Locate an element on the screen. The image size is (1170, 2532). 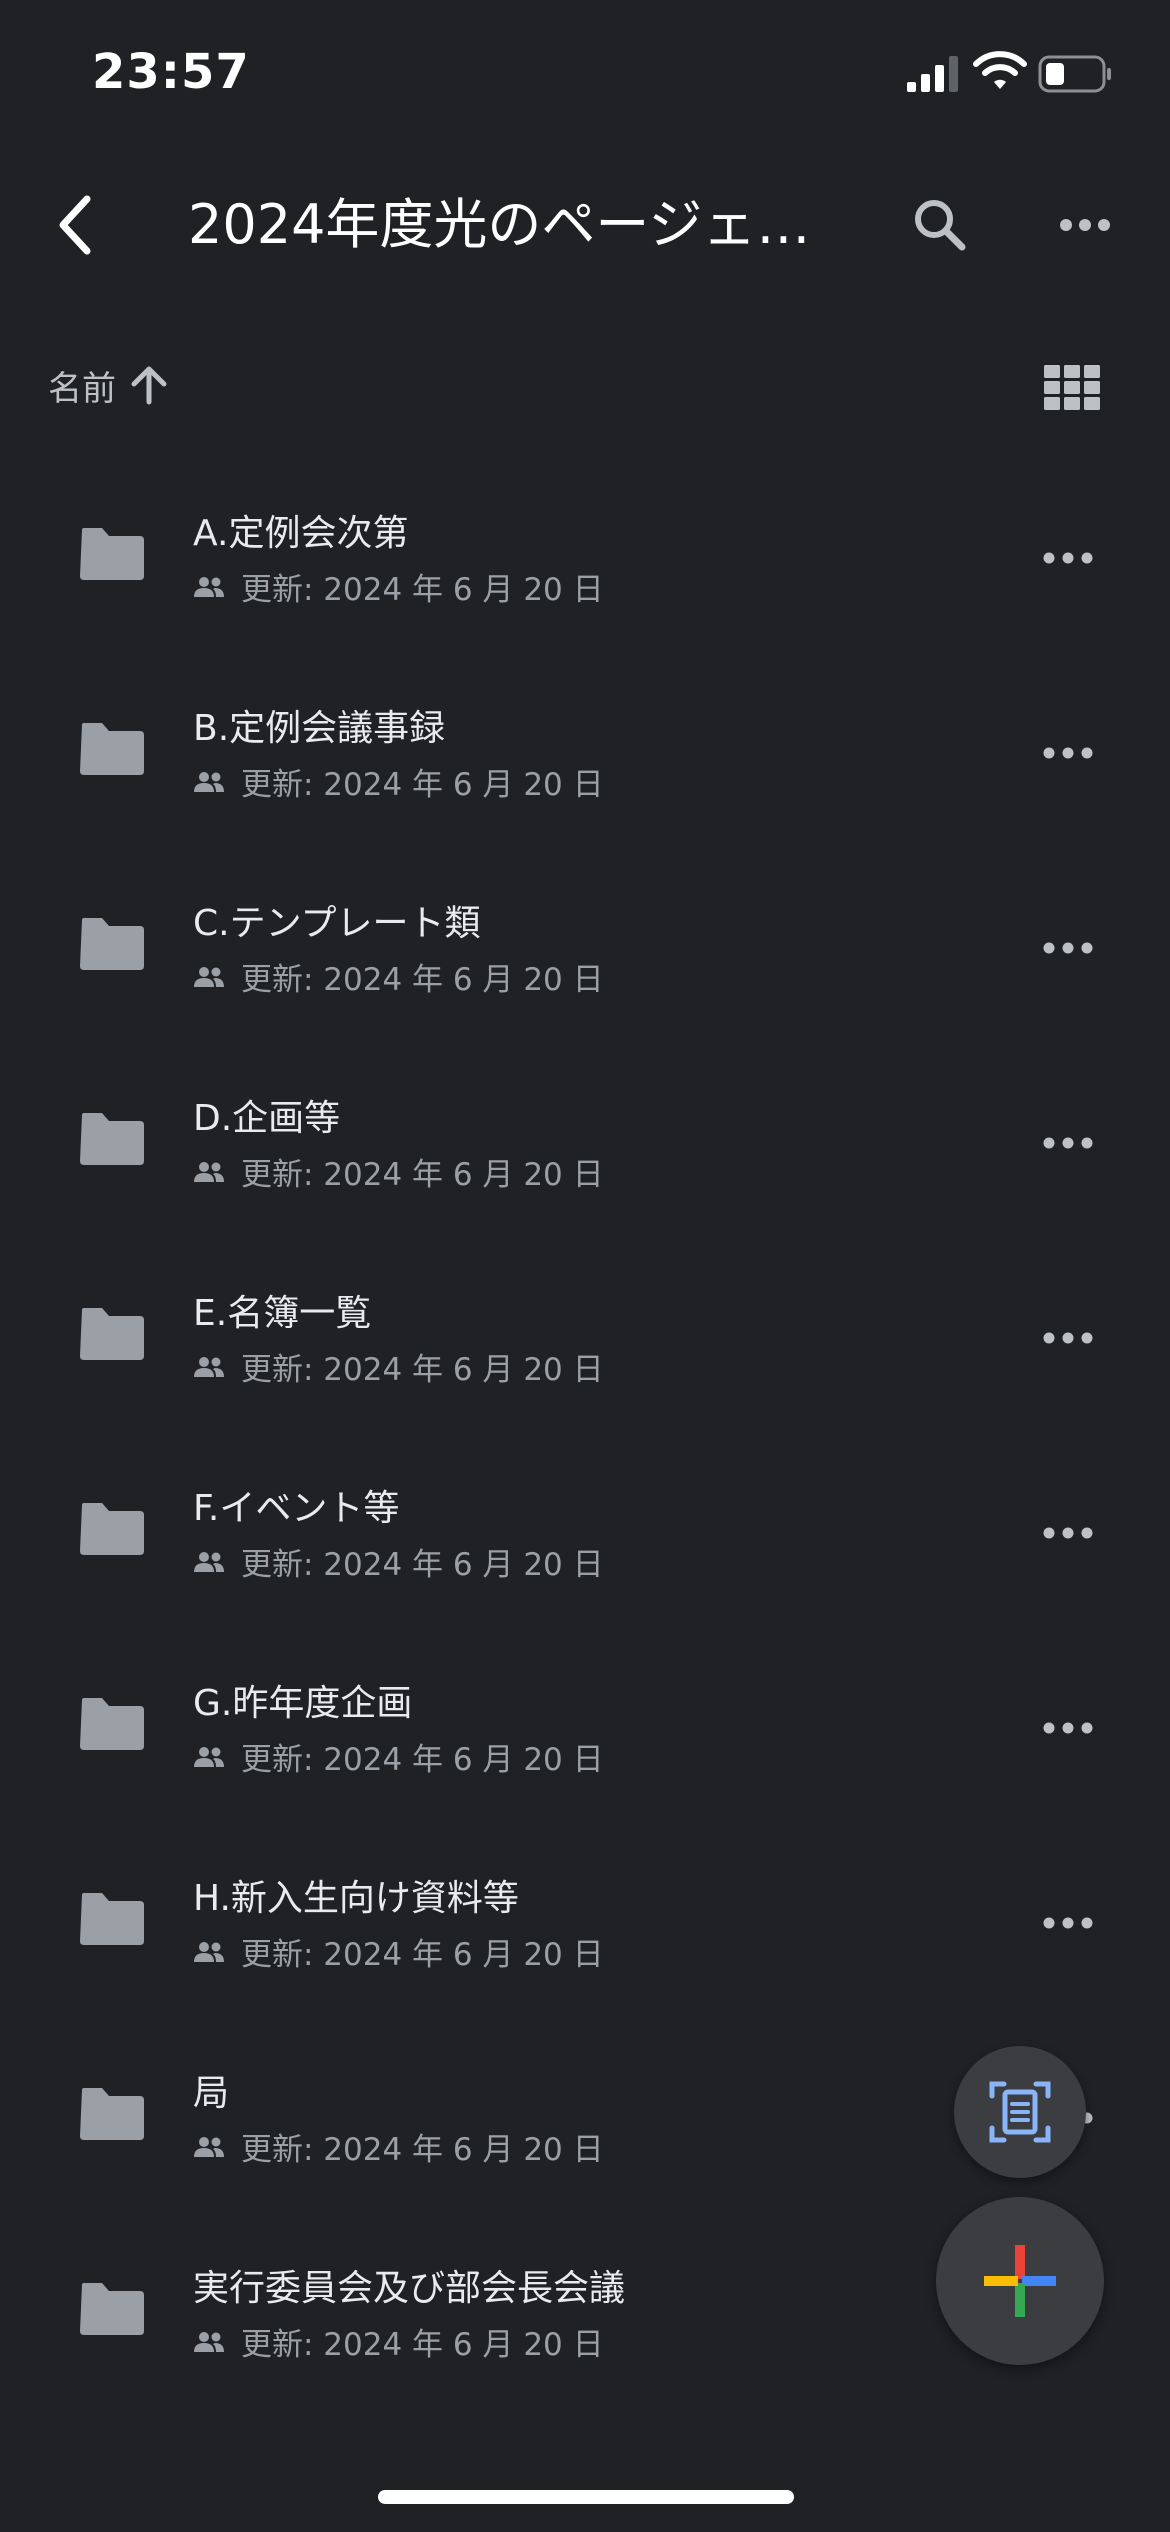
sort-by-name-button: 名前 is located at coordinates (109, 385).